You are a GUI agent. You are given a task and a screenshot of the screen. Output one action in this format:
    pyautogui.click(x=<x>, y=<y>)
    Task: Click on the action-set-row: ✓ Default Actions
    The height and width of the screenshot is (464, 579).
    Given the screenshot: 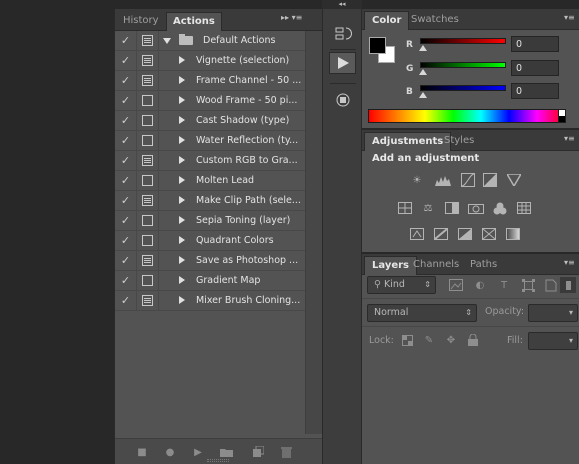 What is the action you would take?
    pyautogui.click(x=210, y=41)
    